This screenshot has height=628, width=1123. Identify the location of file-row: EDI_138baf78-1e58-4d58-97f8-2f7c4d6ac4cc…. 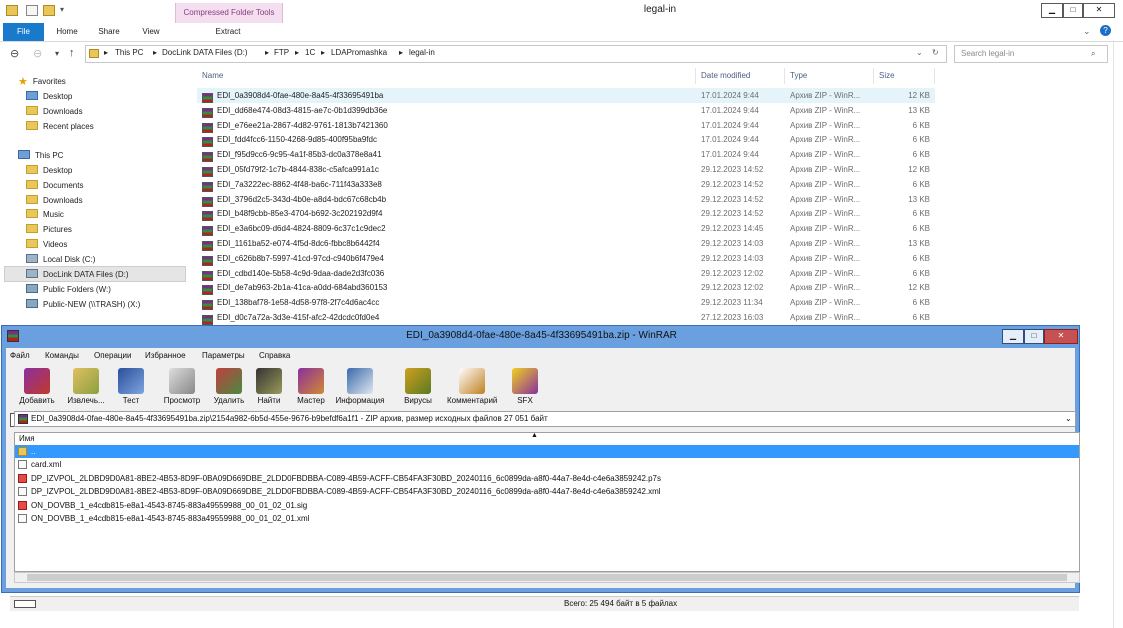
(566, 303).